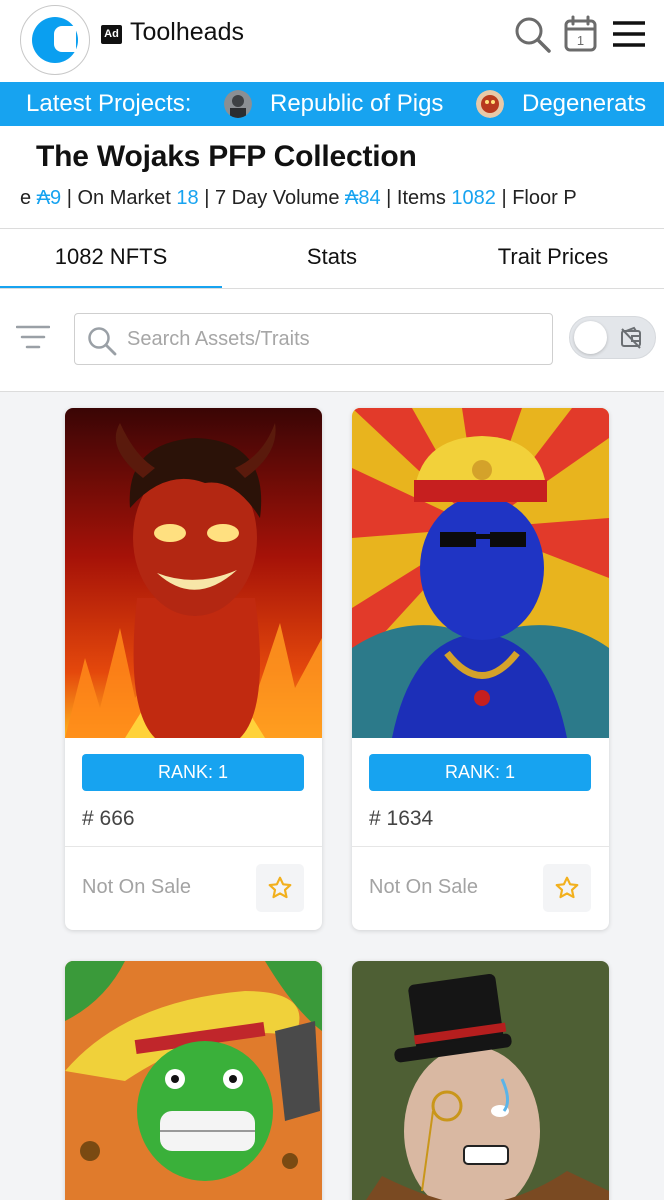 This screenshot has width=664, height=1200. What do you see at coordinates (332, 339) in the screenshot?
I see `search-input` at bounding box center [332, 339].